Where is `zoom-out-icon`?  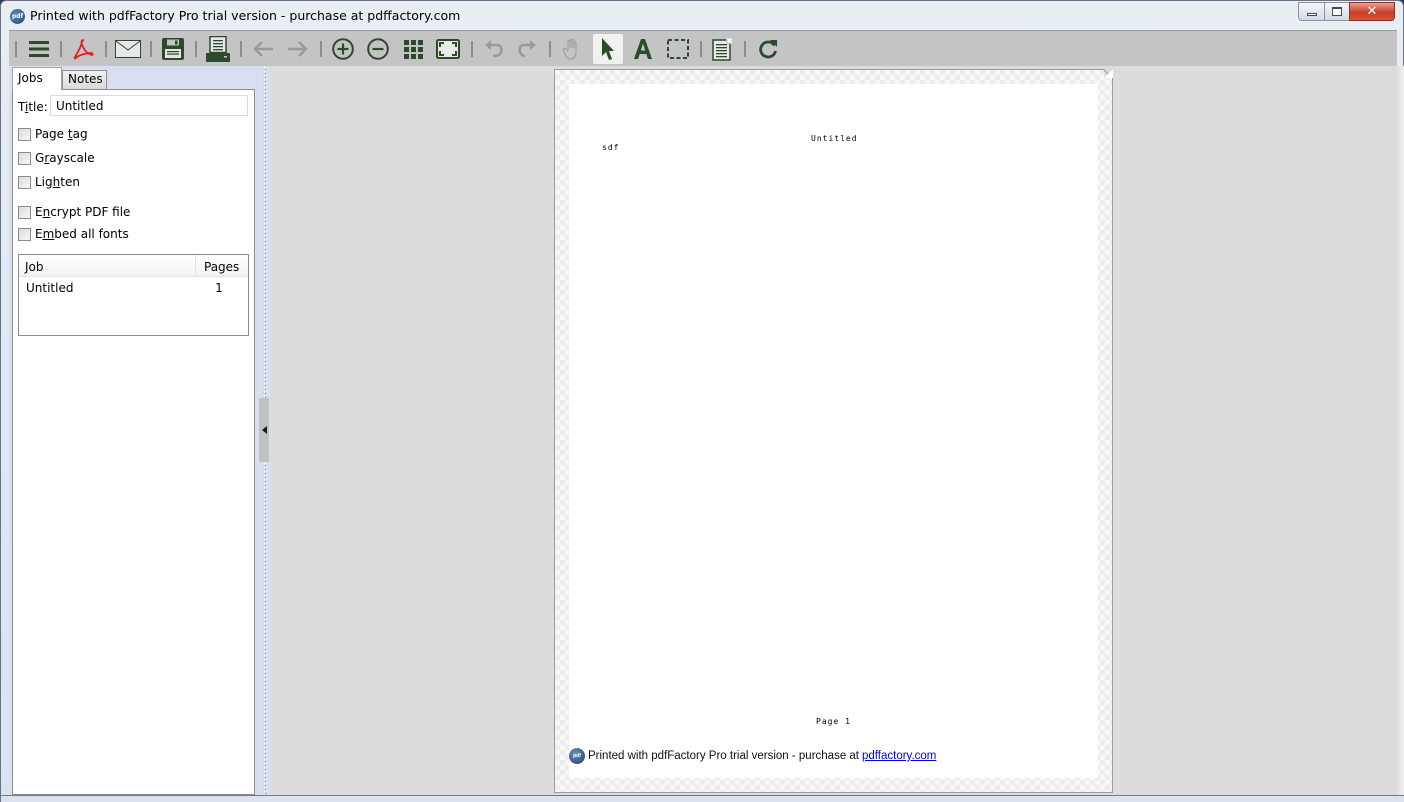
zoom-out-icon is located at coordinates (378, 49).